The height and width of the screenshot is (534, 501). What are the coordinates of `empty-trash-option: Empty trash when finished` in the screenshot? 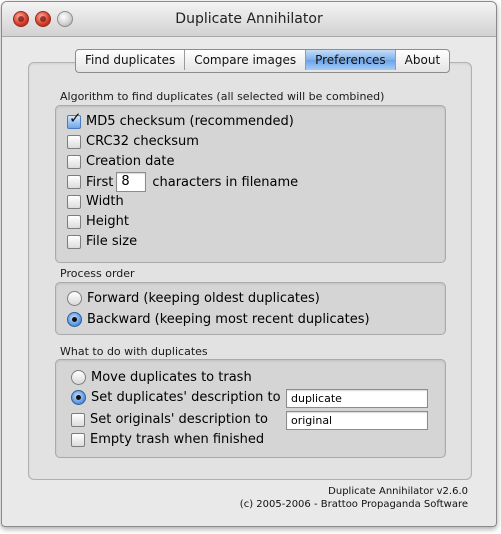 It's located at (167, 439).